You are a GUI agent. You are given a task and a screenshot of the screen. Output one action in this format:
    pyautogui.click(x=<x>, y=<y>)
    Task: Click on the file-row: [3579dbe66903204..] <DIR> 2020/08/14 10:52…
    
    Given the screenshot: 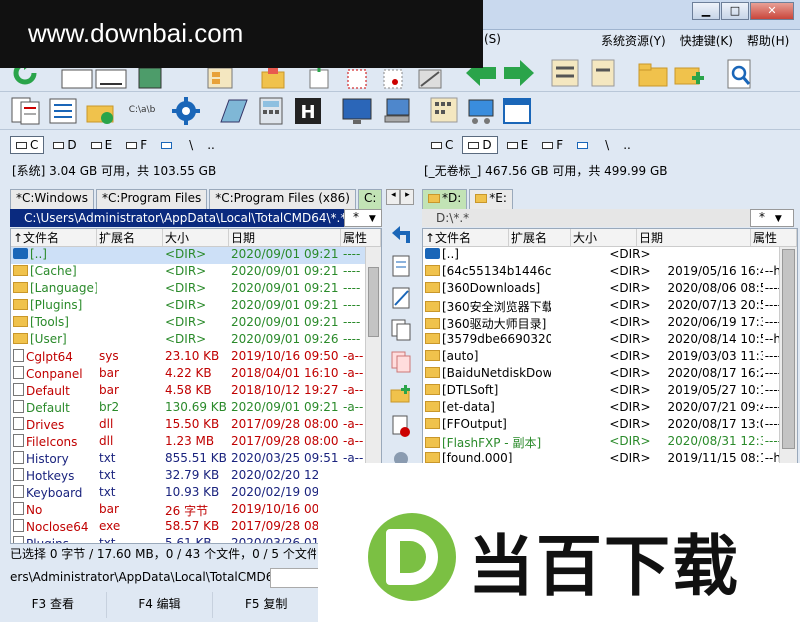 What is the action you would take?
    pyautogui.click(x=610, y=340)
    